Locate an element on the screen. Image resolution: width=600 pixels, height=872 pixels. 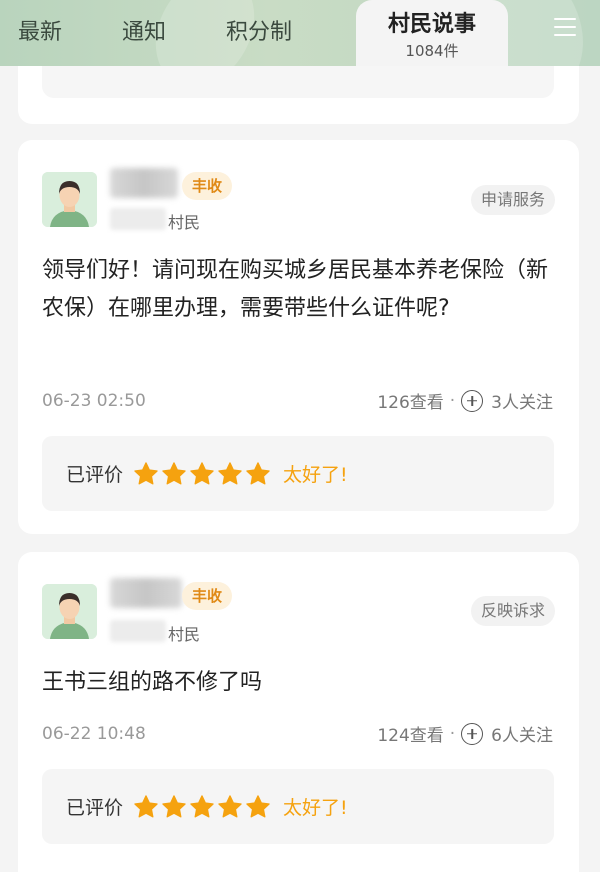
menu-icon is located at coordinates (565, 28).